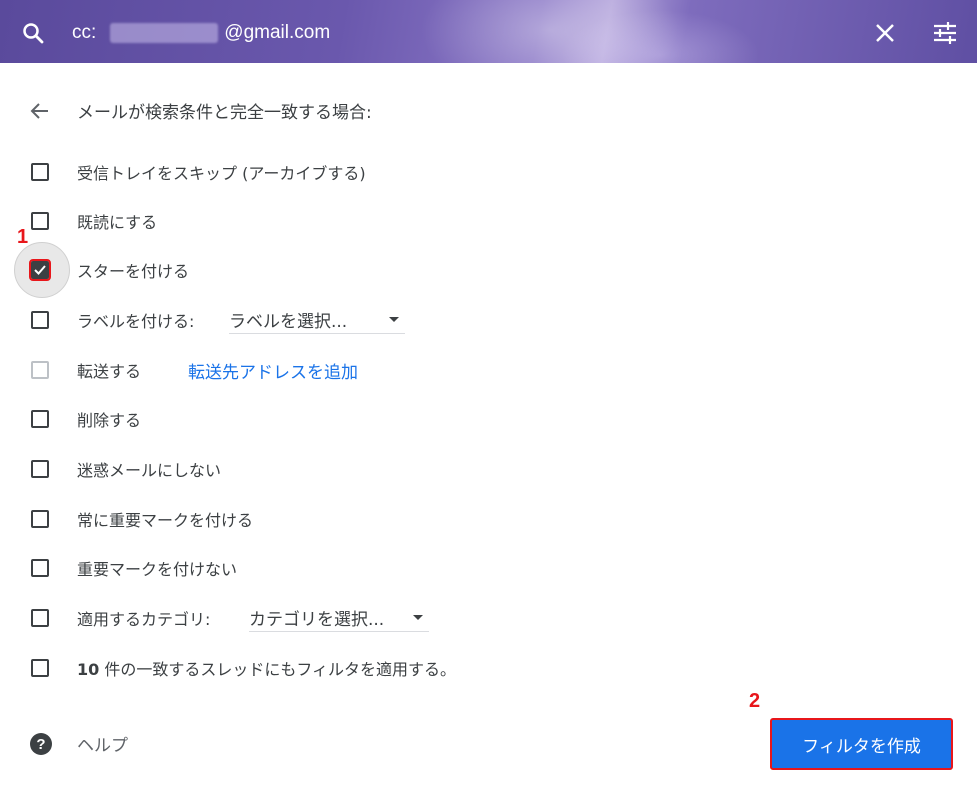  What do you see at coordinates (40, 568) in the screenshot?
I see `never-important-checkbox` at bounding box center [40, 568].